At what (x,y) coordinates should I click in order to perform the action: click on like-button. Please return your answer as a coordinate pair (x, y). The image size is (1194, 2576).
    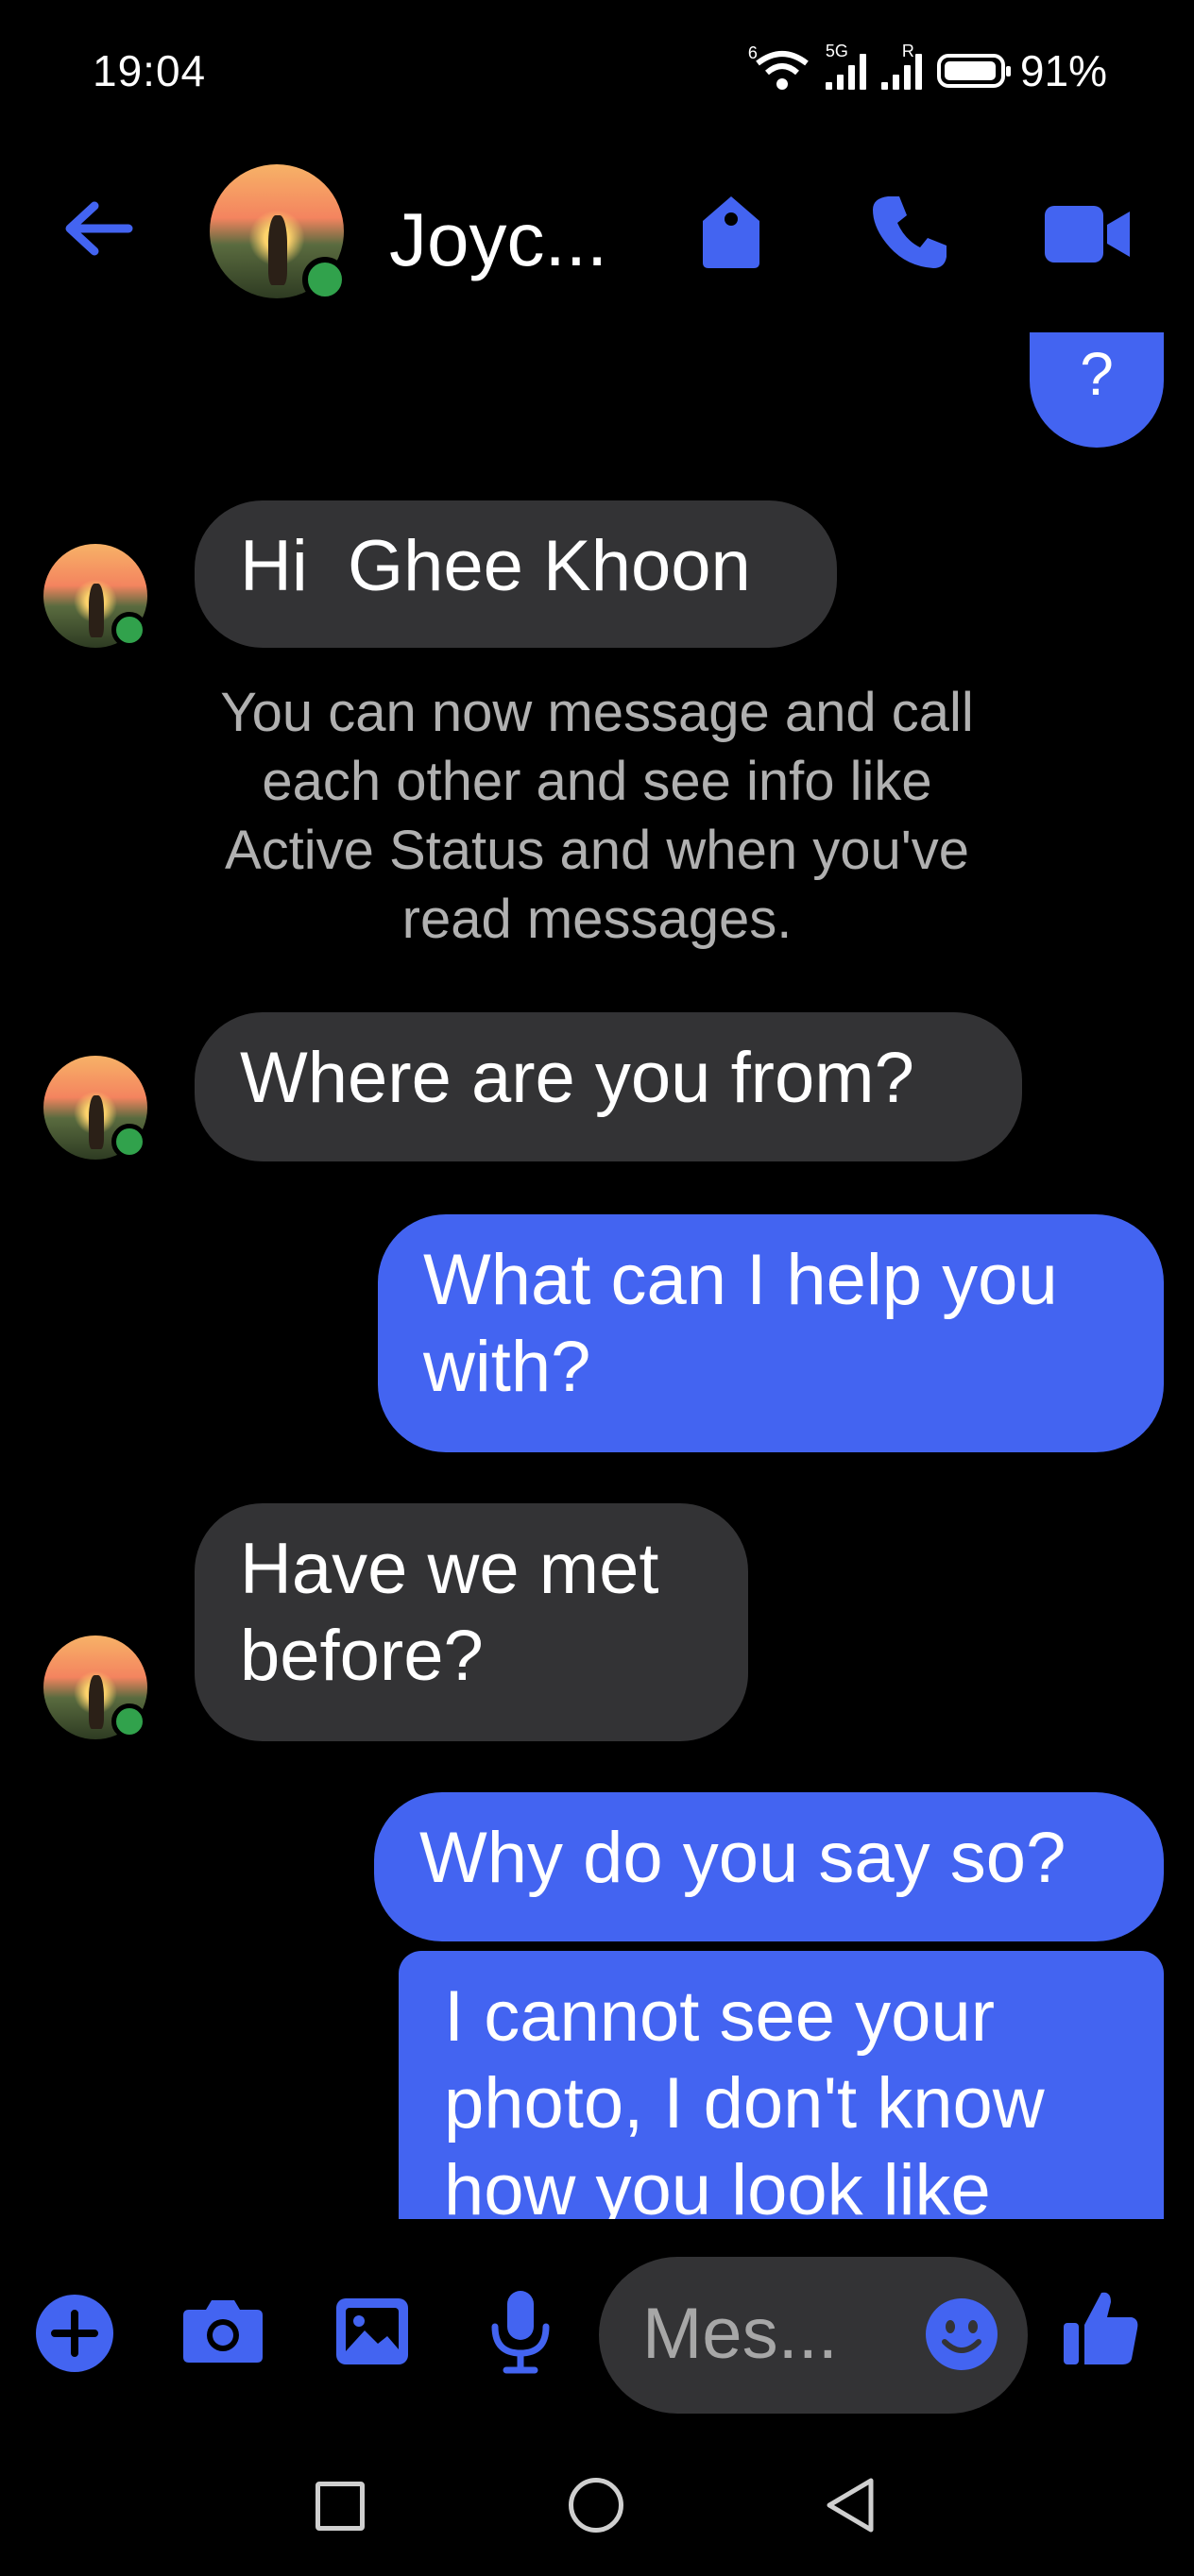
    Looking at the image, I should click on (1100, 2330).